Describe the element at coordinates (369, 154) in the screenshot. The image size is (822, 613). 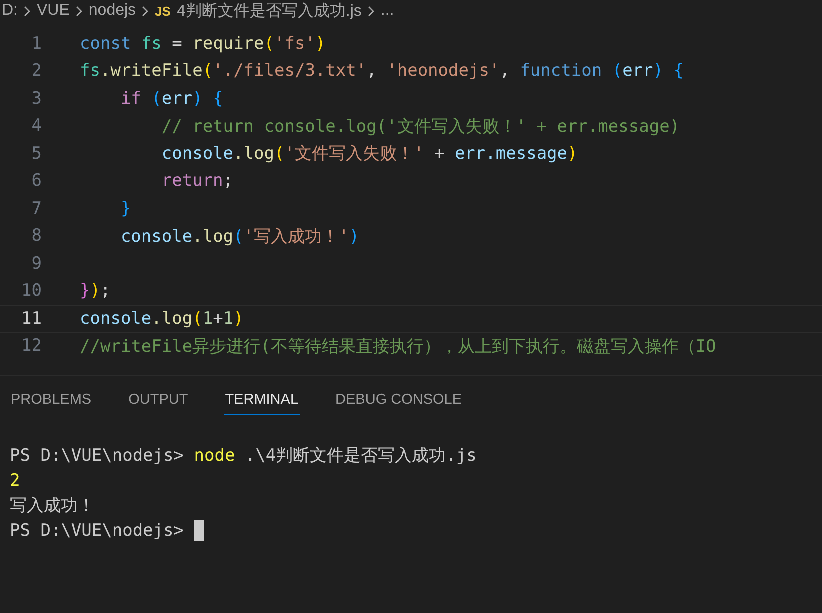
I see `code-line: console.log('文件写入失败！' + err.message)` at that location.